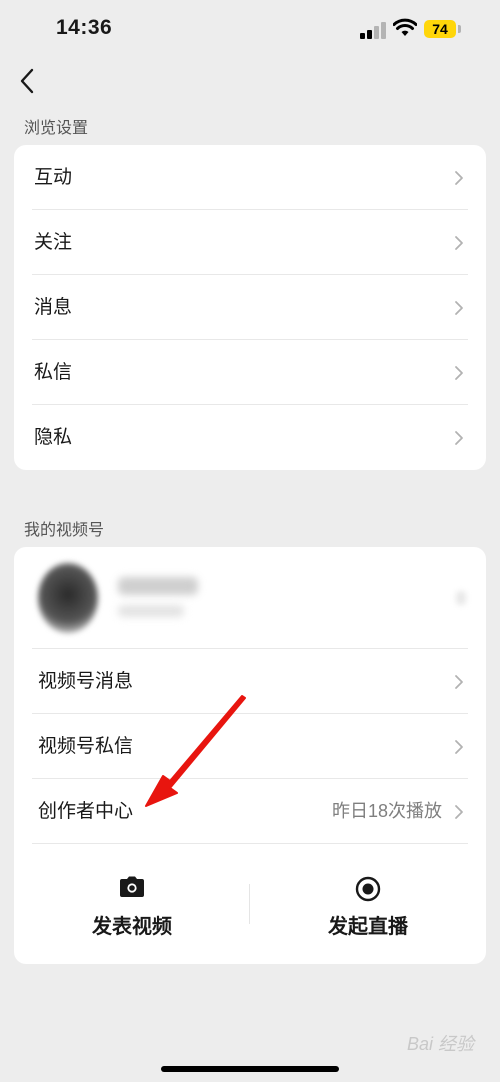 Image resolution: width=500 pixels, height=1082 pixels. Describe the element at coordinates (440, 29) in the screenshot. I see `battery-indicator: 74` at that location.